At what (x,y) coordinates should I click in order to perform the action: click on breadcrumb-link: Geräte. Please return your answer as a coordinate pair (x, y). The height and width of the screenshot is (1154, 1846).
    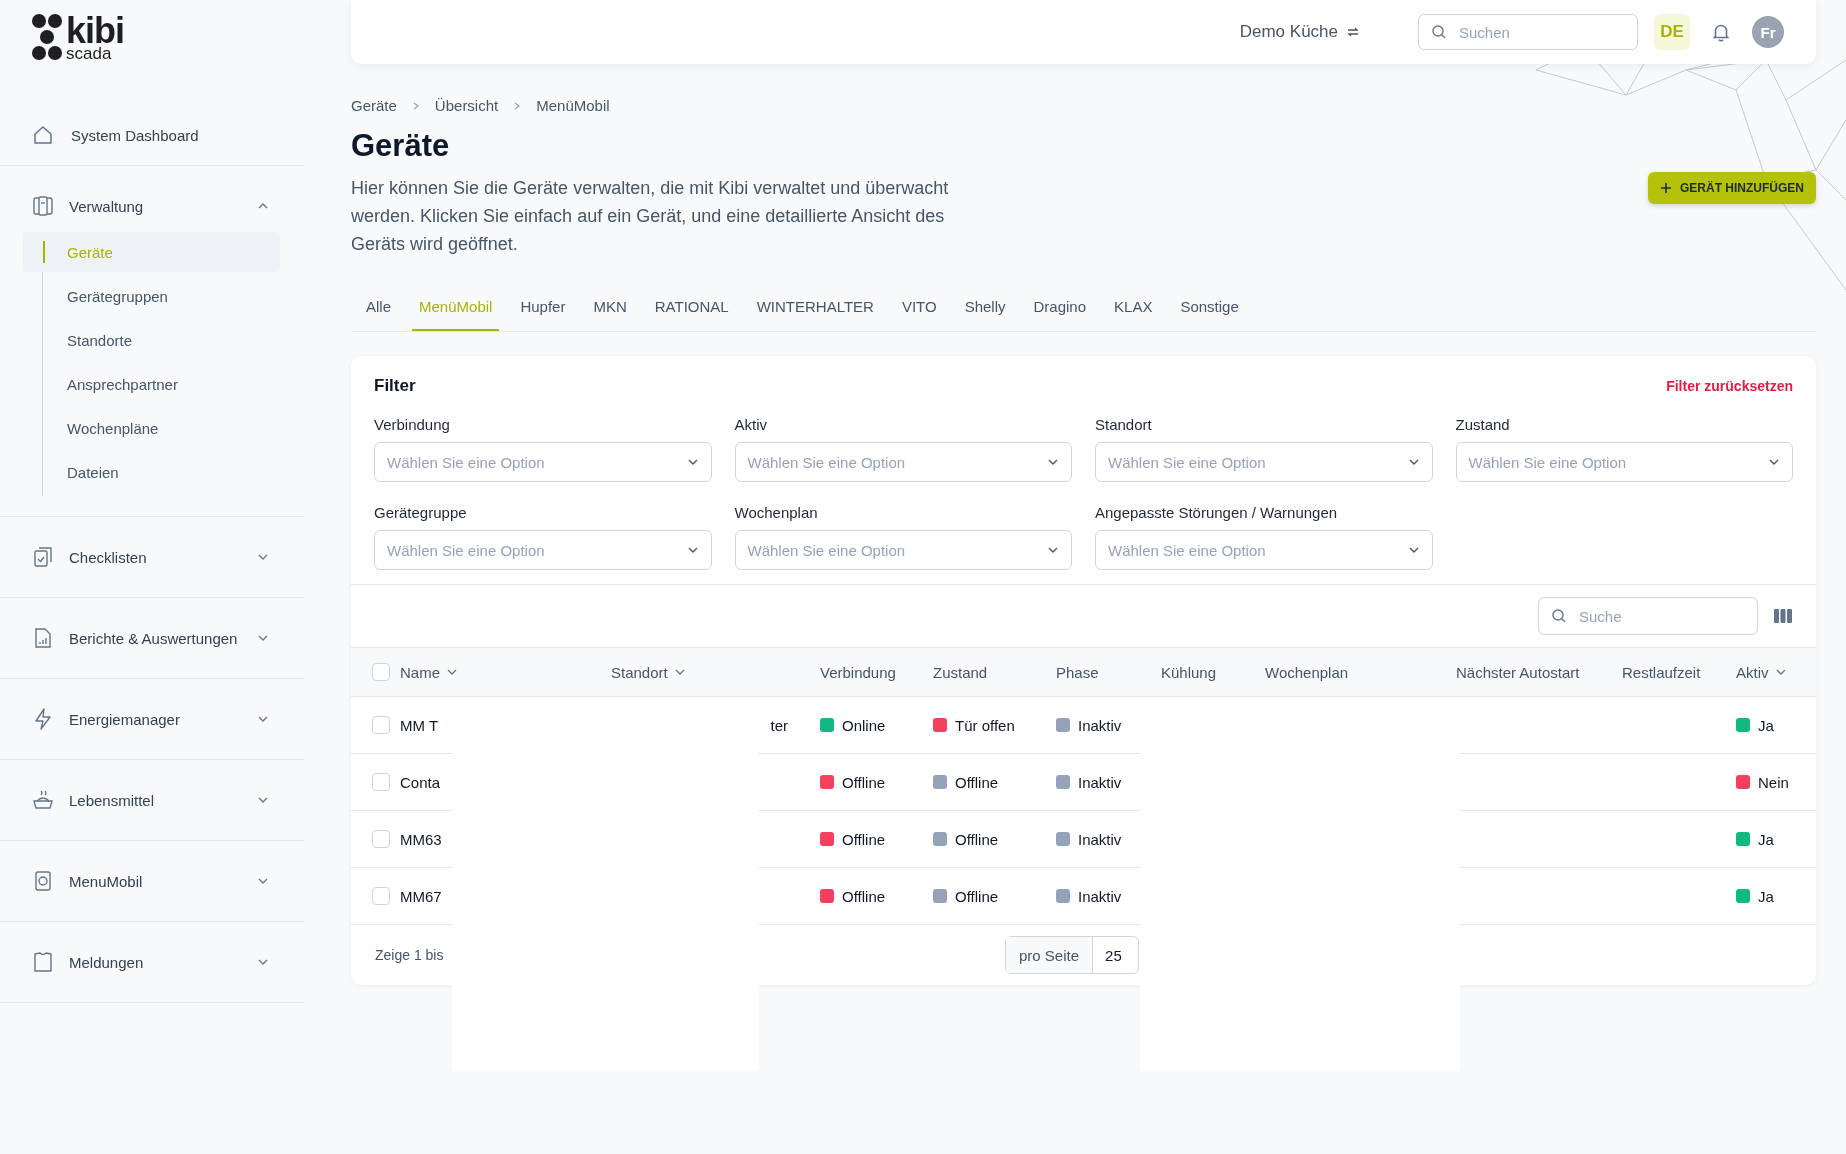
    Looking at the image, I should click on (374, 105).